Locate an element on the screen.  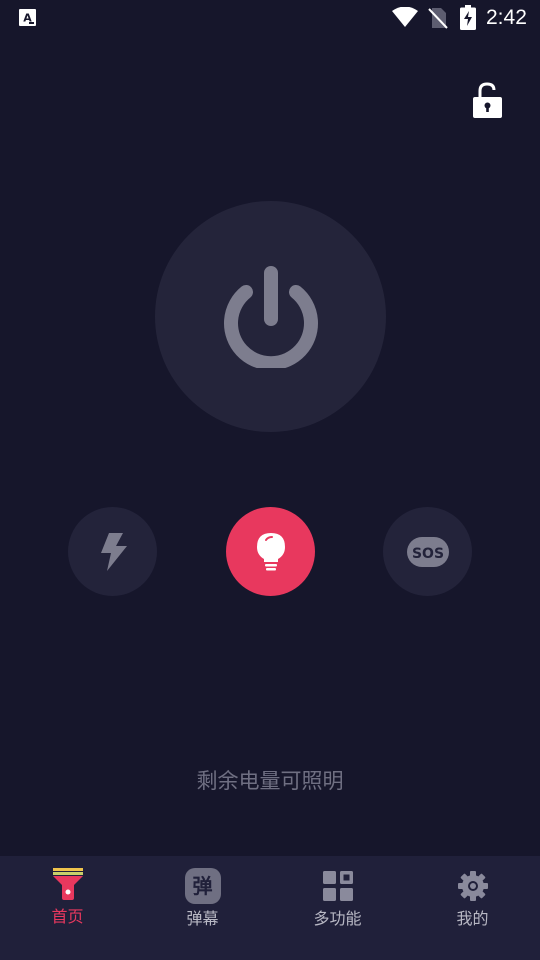
unlock-icon is located at coordinates (487, 100).